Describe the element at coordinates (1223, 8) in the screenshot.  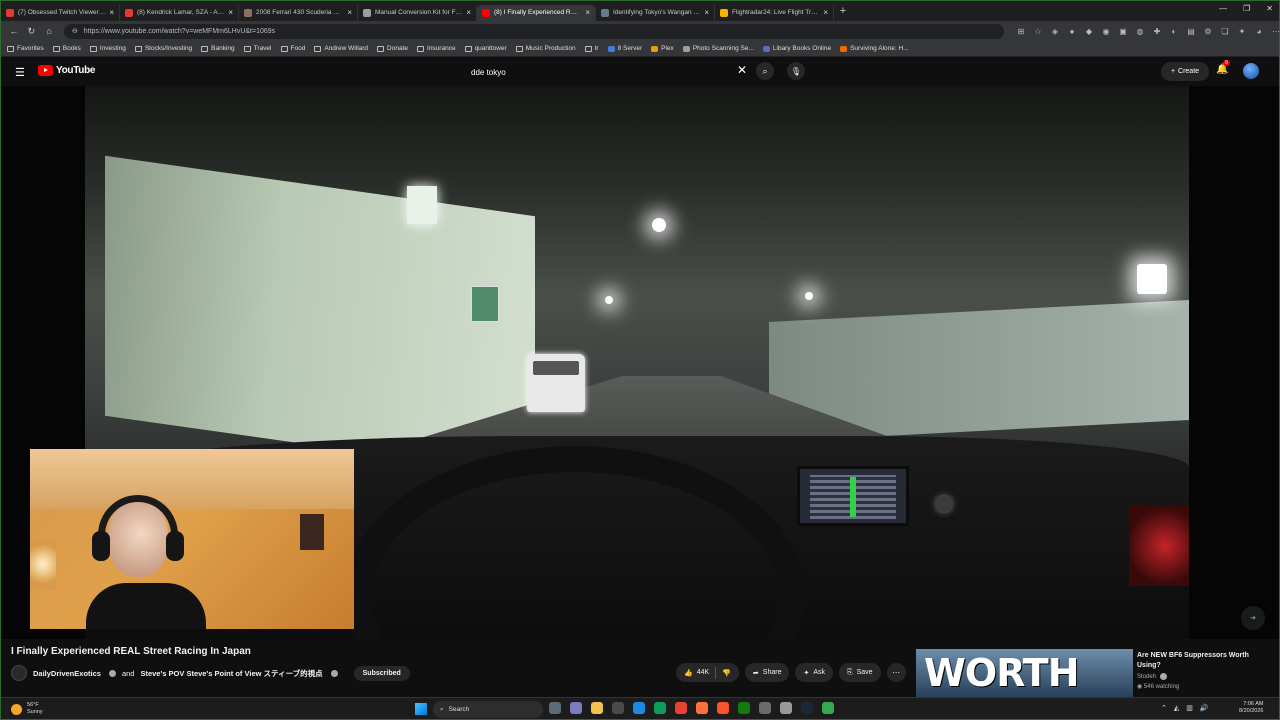
I see `minimize-icon: —` at that location.